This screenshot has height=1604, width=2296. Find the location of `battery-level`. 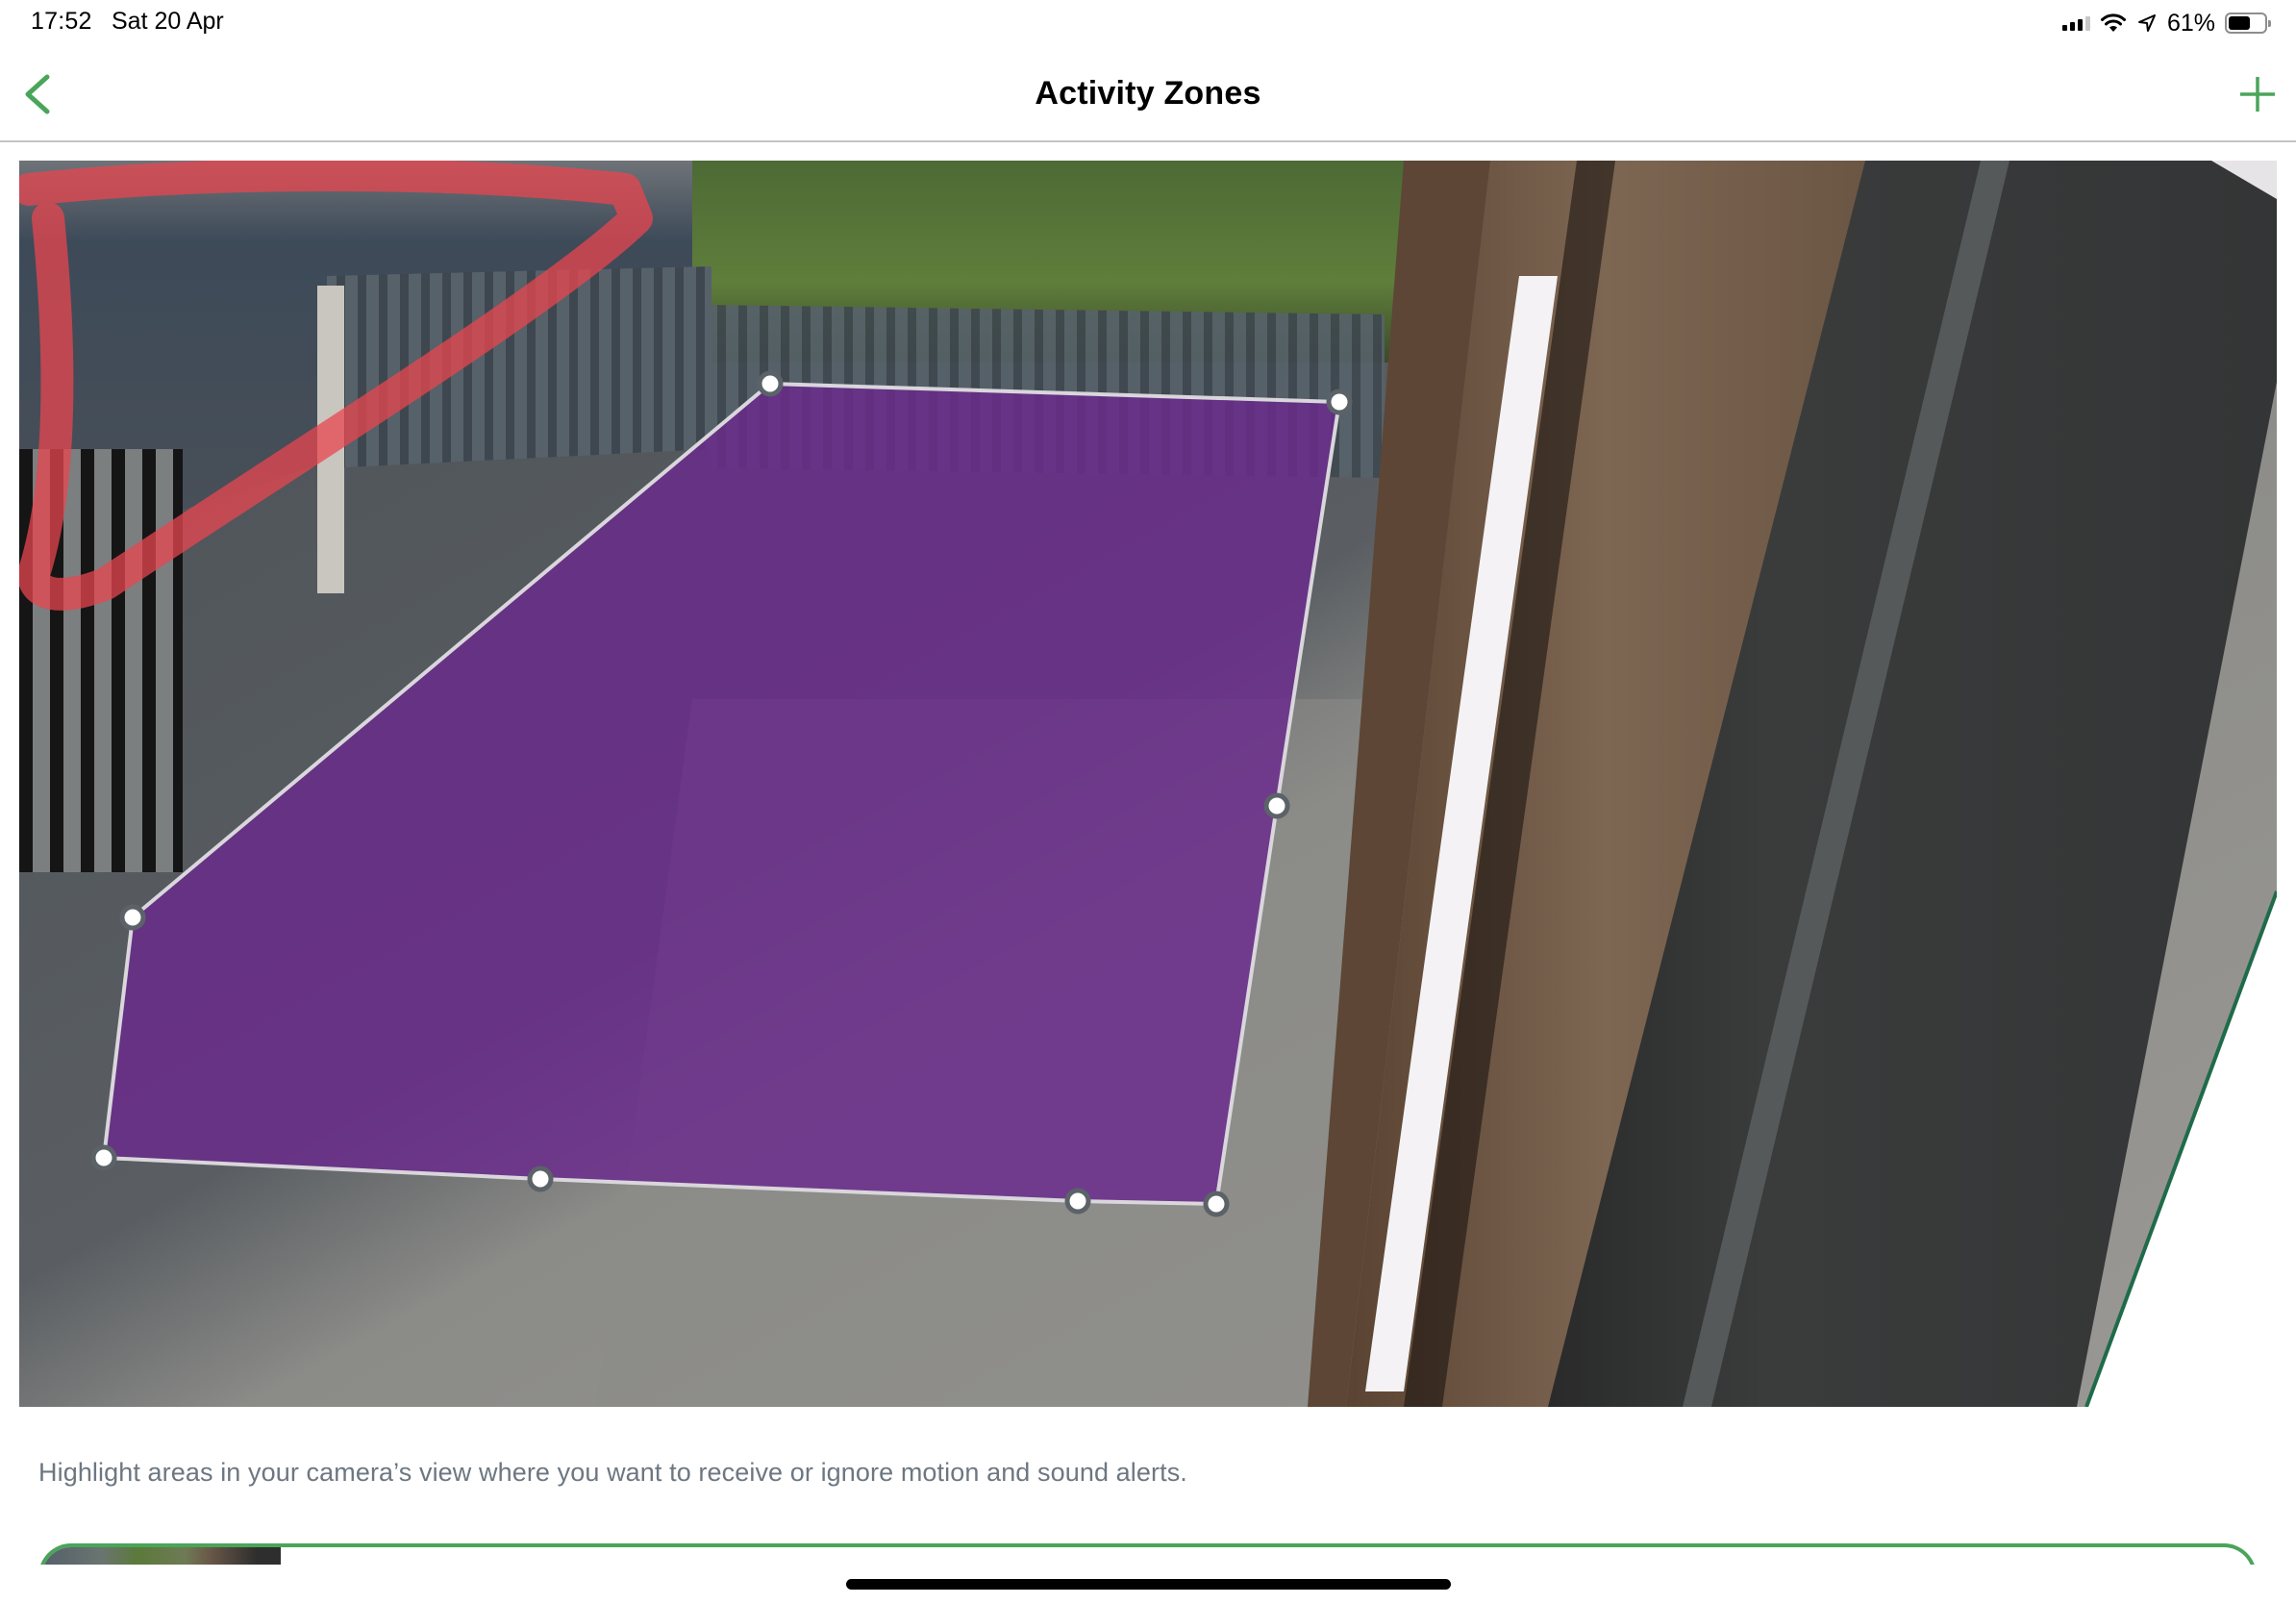

battery-level is located at coordinates (2239, 23).